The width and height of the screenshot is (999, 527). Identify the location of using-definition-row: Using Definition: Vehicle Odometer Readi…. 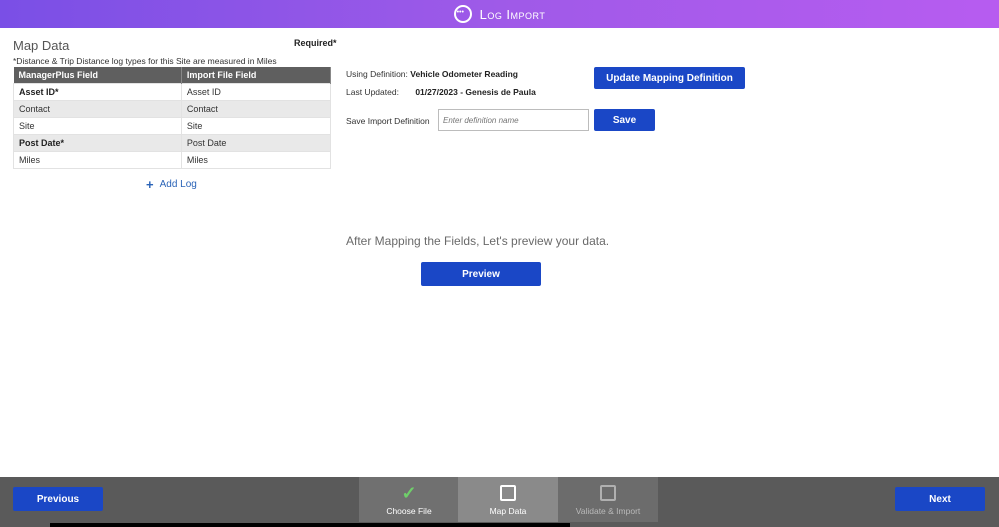
(432, 74).